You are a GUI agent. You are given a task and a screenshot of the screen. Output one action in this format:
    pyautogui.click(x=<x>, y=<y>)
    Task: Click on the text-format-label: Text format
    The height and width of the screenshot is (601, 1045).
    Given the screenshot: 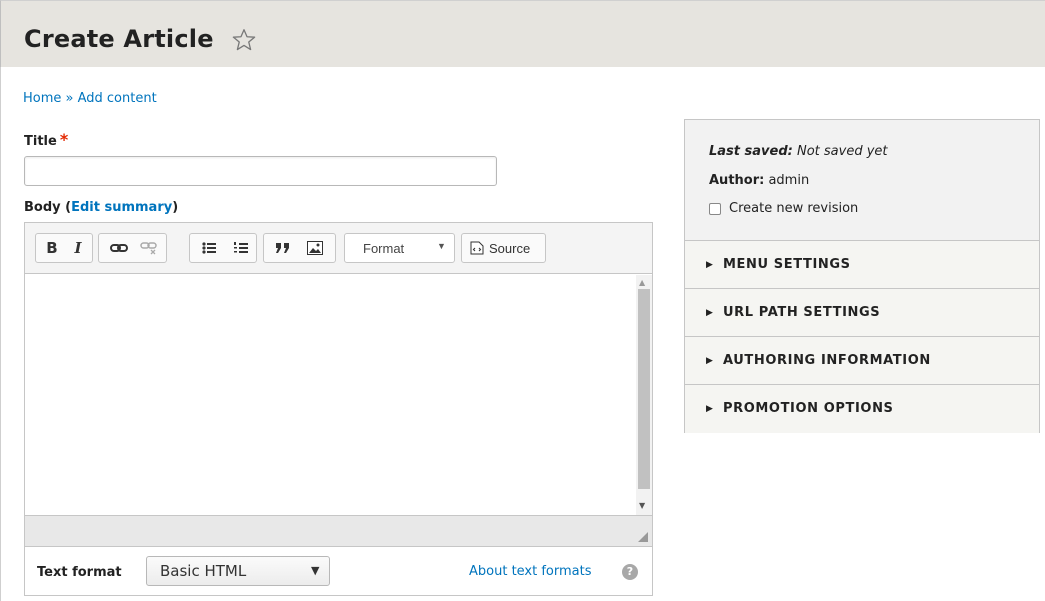 What is the action you would take?
    pyautogui.click(x=79, y=572)
    